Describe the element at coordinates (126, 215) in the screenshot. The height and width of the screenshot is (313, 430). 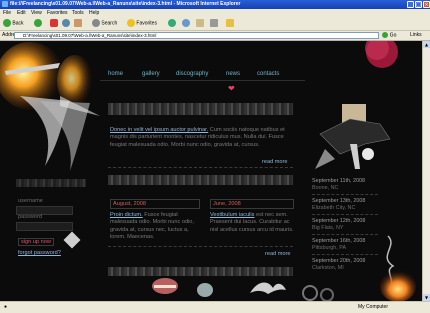
I see `news-1-link: Proin dictum.` at that location.